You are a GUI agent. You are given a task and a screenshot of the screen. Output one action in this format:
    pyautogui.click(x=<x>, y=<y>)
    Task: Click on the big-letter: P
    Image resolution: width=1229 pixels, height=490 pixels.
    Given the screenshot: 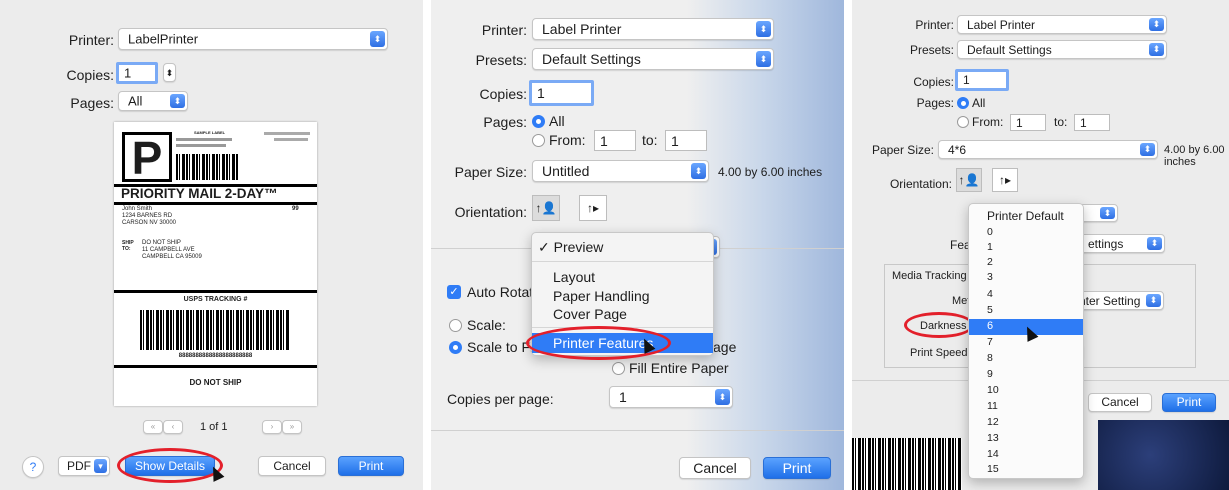 What is the action you would take?
    pyautogui.click(x=147, y=157)
    